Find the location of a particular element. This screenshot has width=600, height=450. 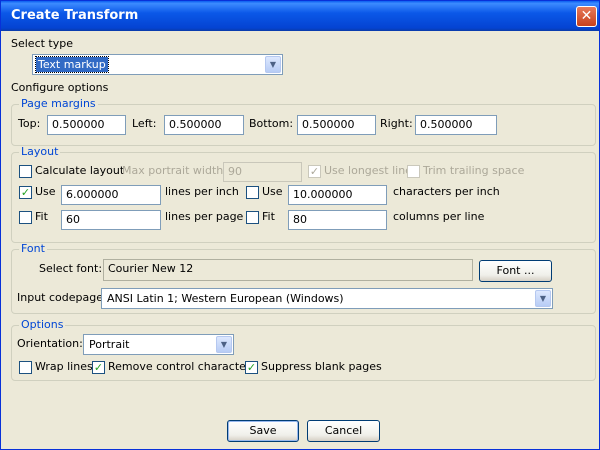

fit-columns-per-line-checkbox is located at coordinates (252, 217).